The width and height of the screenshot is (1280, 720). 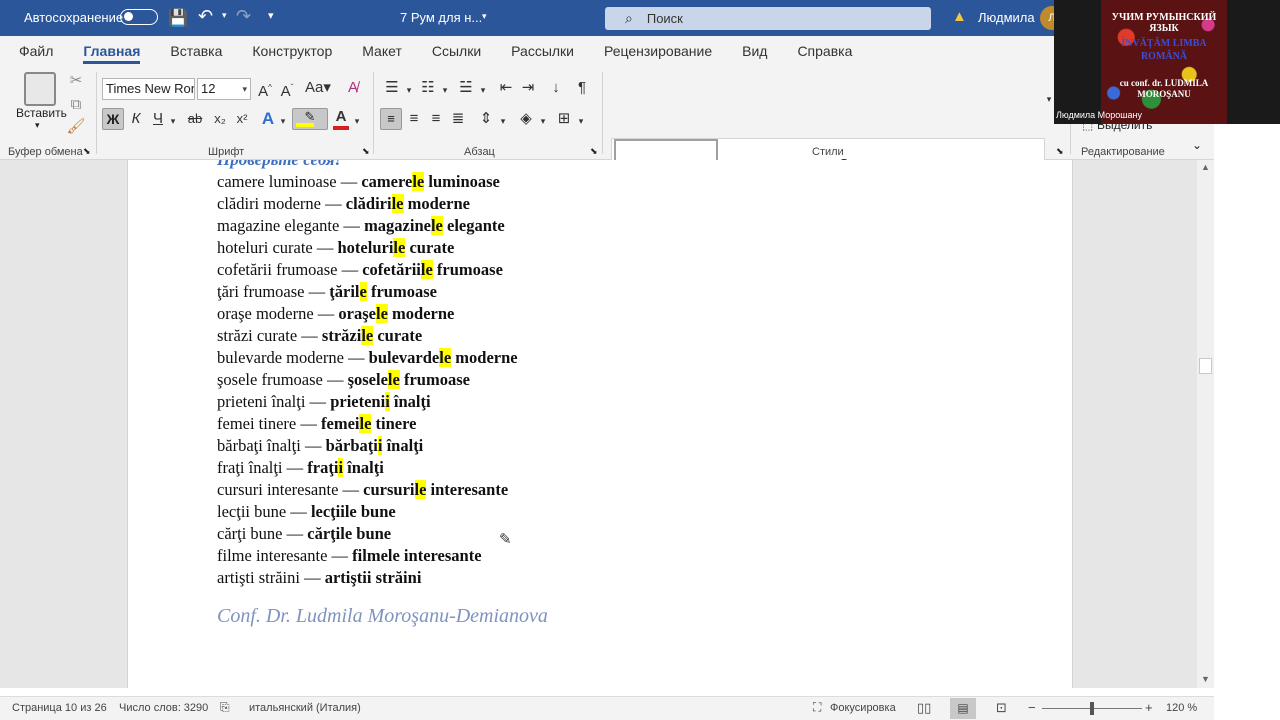 I want to click on bullets-dropdown-icon: ▾, so click(x=409, y=90).